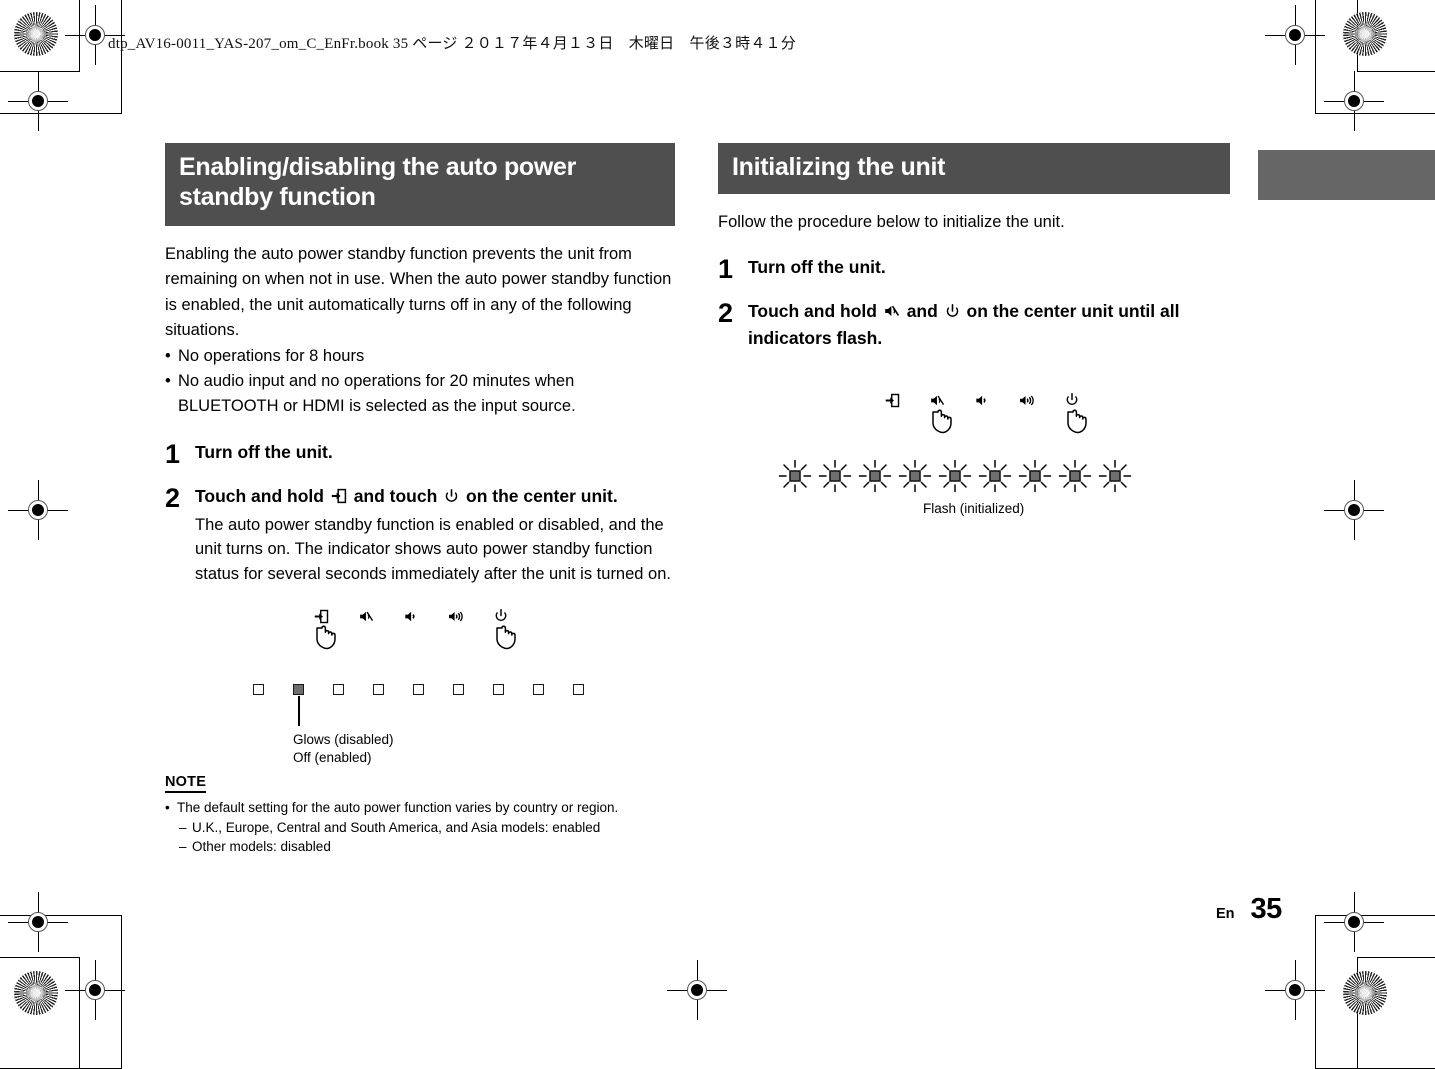  What do you see at coordinates (38, 922) in the screenshot?
I see `registration-mark-lower-left` at bounding box center [38, 922].